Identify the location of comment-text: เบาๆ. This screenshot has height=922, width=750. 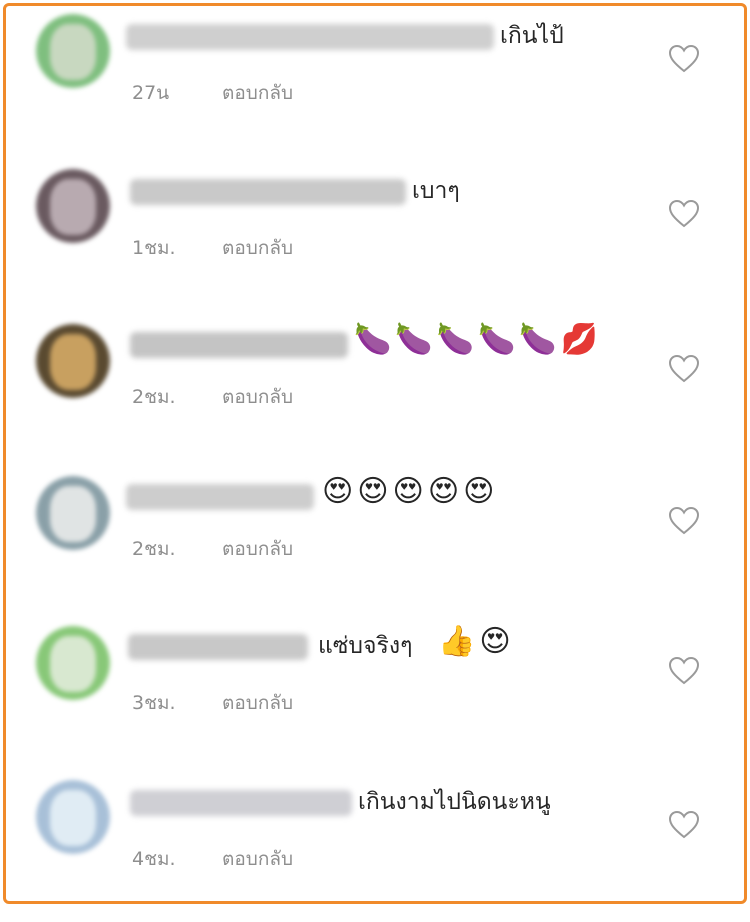
(436, 191).